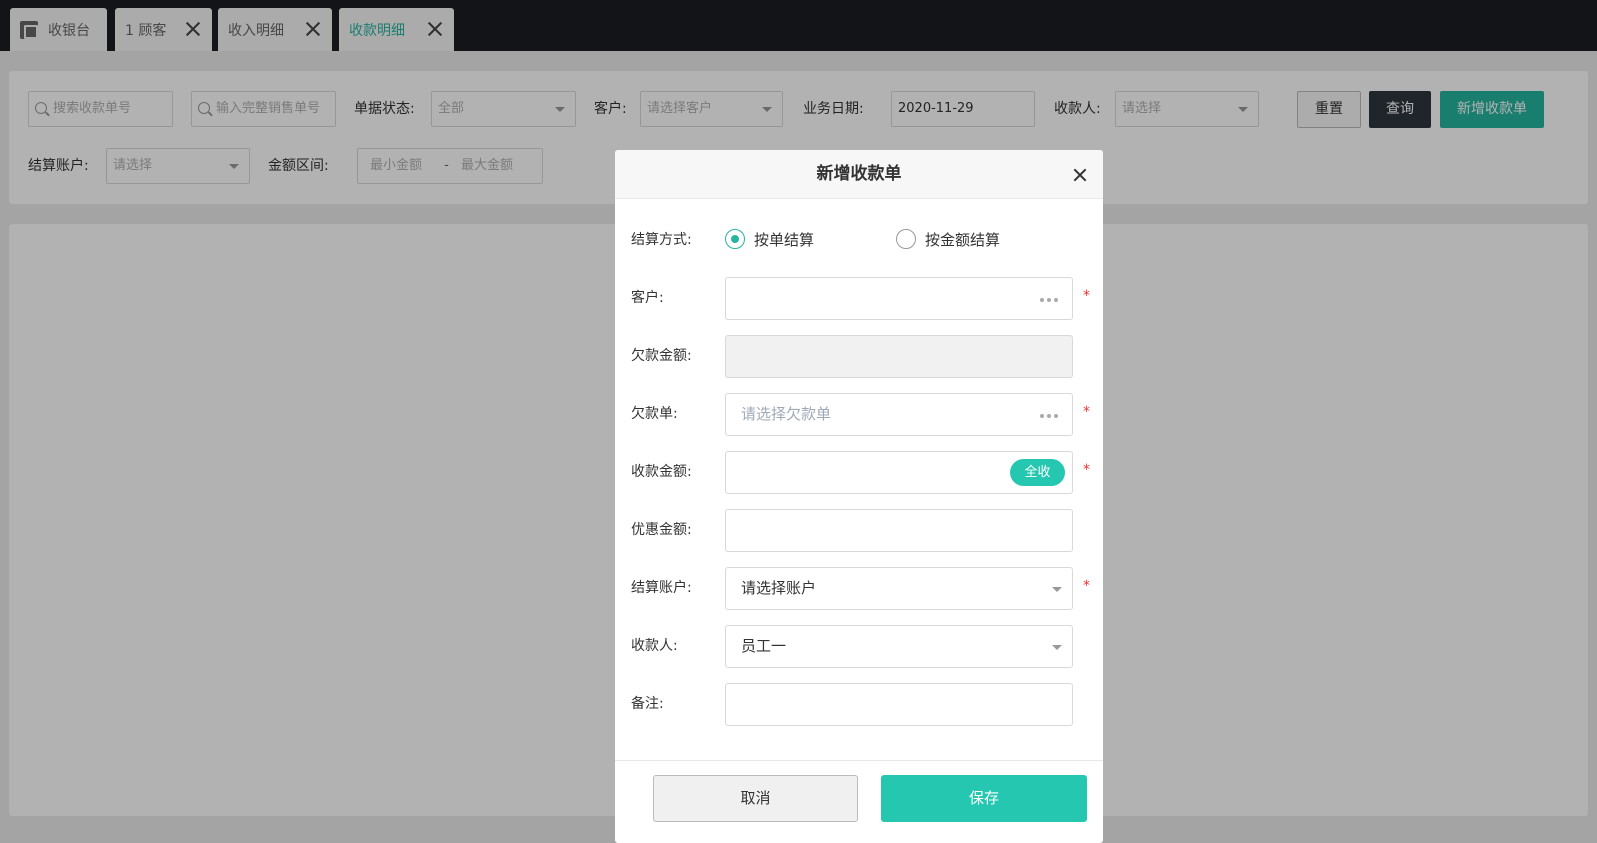 The image size is (1597, 843). I want to click on discount-label: 优惠金额:, so click(661, 530).